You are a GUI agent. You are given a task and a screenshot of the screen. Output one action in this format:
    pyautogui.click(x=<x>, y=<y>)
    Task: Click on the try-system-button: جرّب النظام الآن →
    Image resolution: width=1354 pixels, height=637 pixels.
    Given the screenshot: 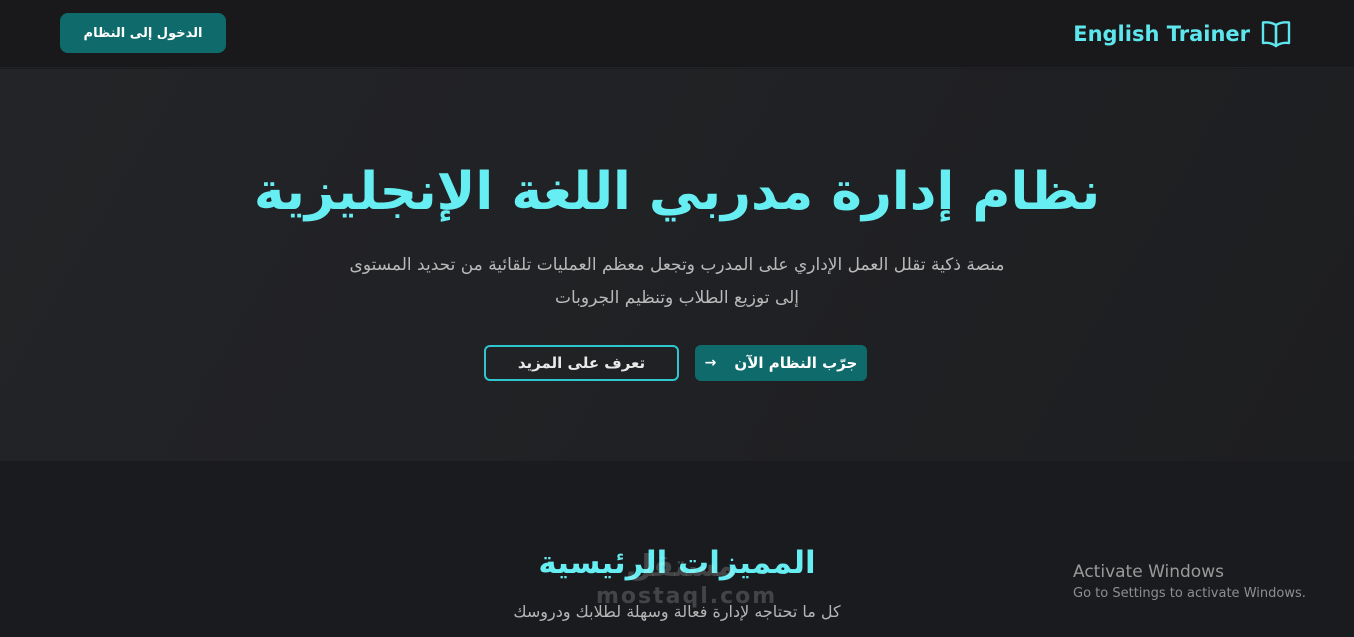 What is the action you would take?
    pyautogui.click(x=781, y=363)
    